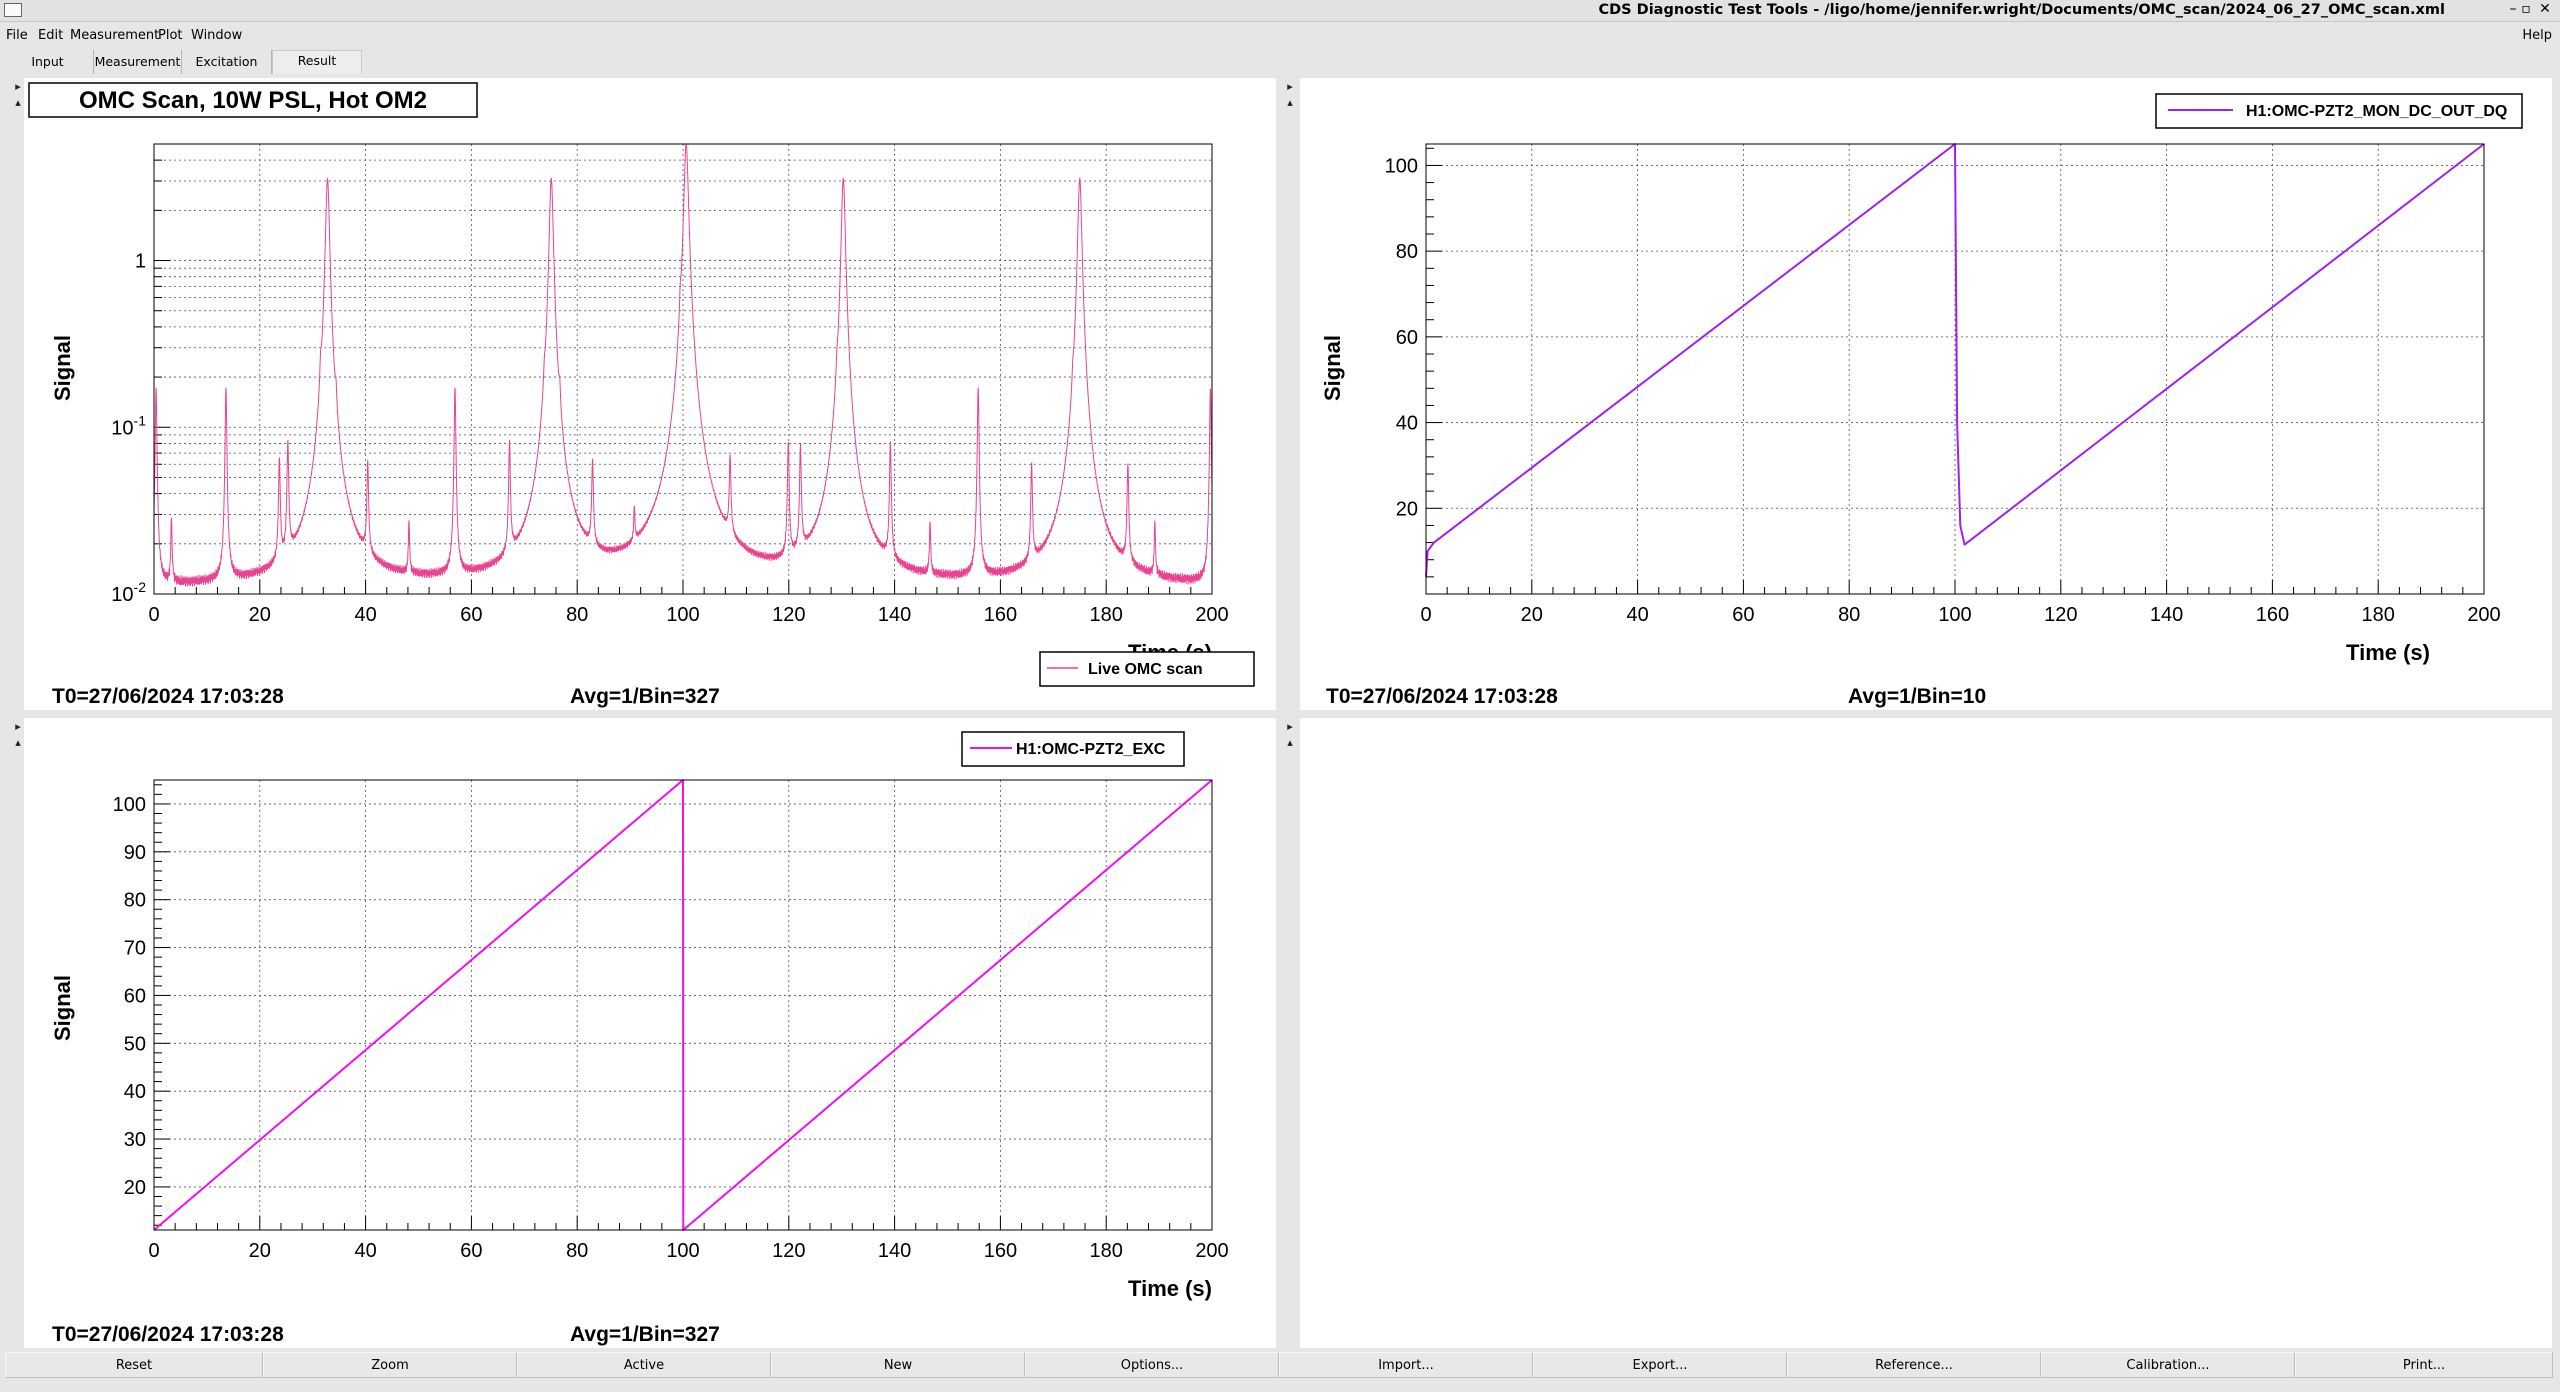 The width and height of the screenshot is (2560, 1392). I want to click on new-button: New, so click(898, 1365).